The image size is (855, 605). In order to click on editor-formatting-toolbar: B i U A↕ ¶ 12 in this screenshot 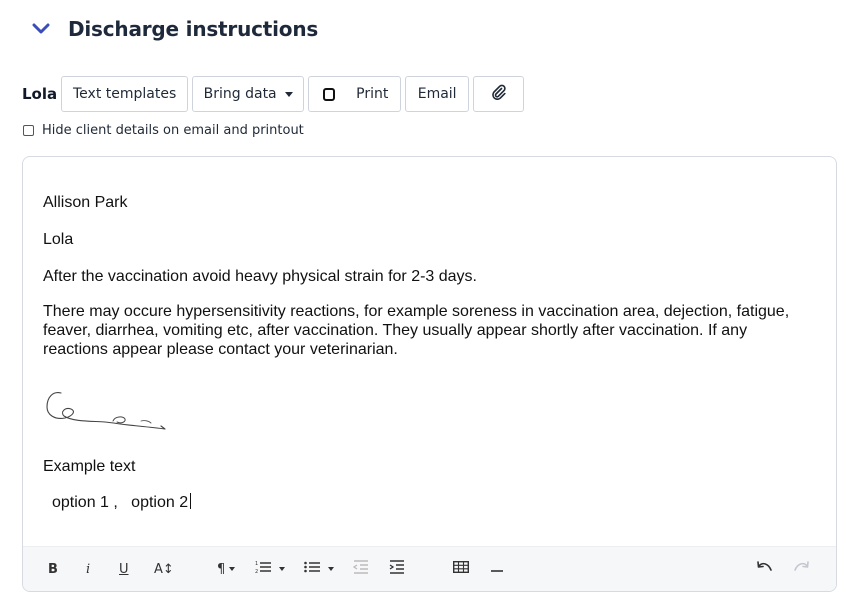, I will do `click(429, 568)`.